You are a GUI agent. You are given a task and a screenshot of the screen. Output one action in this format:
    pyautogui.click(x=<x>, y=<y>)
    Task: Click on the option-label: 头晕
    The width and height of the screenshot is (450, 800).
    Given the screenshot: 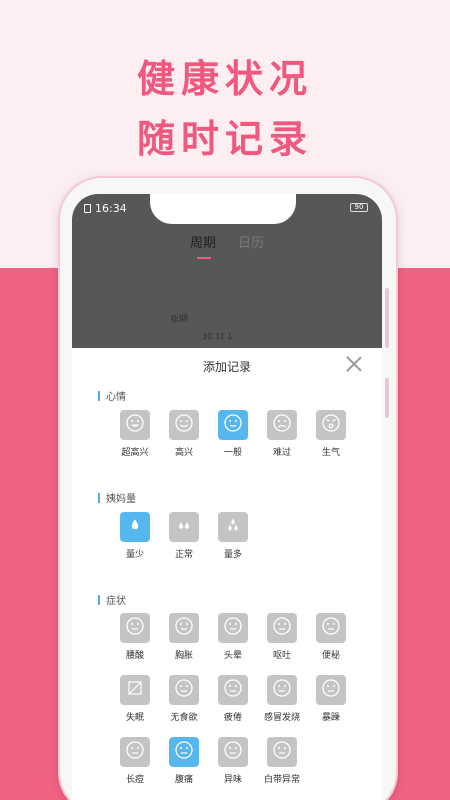 What is the action you would take?
    pyautogui.click(x=232, y=656)
    